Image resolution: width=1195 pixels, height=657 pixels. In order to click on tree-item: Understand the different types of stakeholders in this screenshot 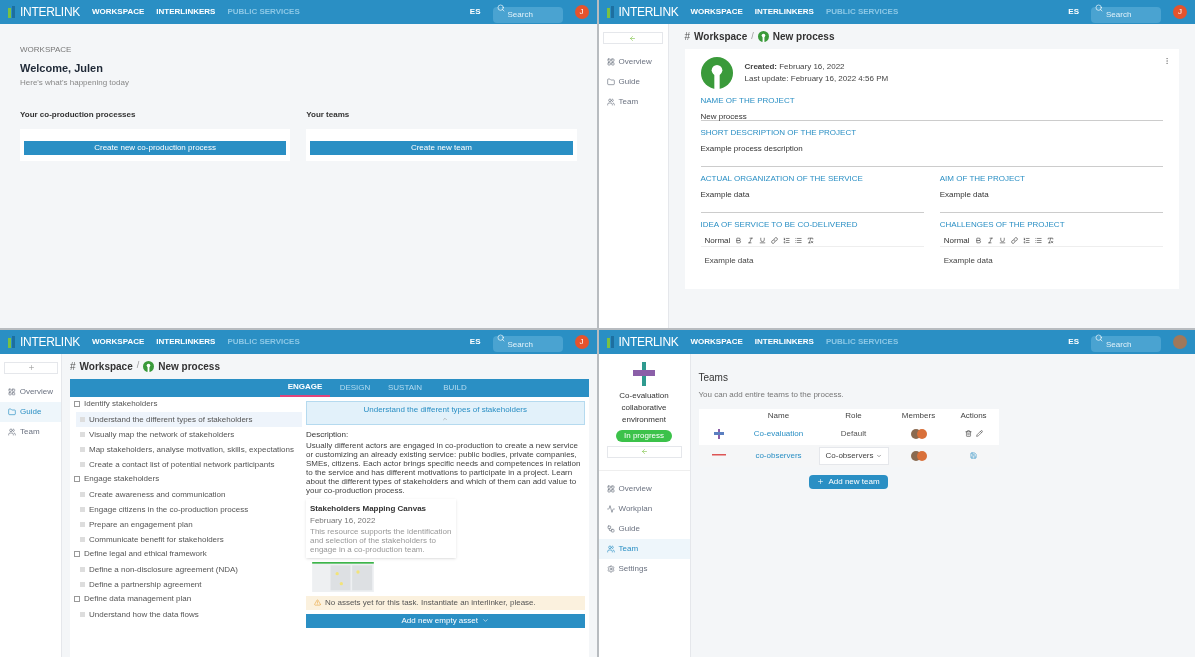, I will do `click(189, 419)`.